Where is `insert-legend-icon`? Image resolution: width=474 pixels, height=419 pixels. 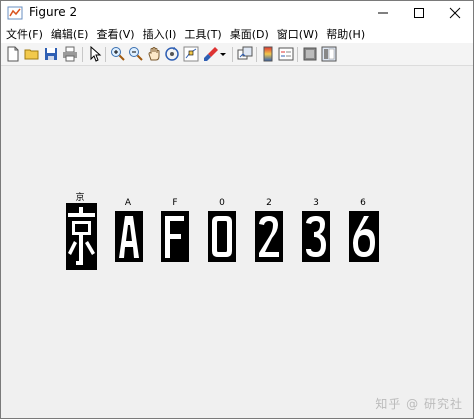 insert-legend-icon is located at coordinates (286, 54).